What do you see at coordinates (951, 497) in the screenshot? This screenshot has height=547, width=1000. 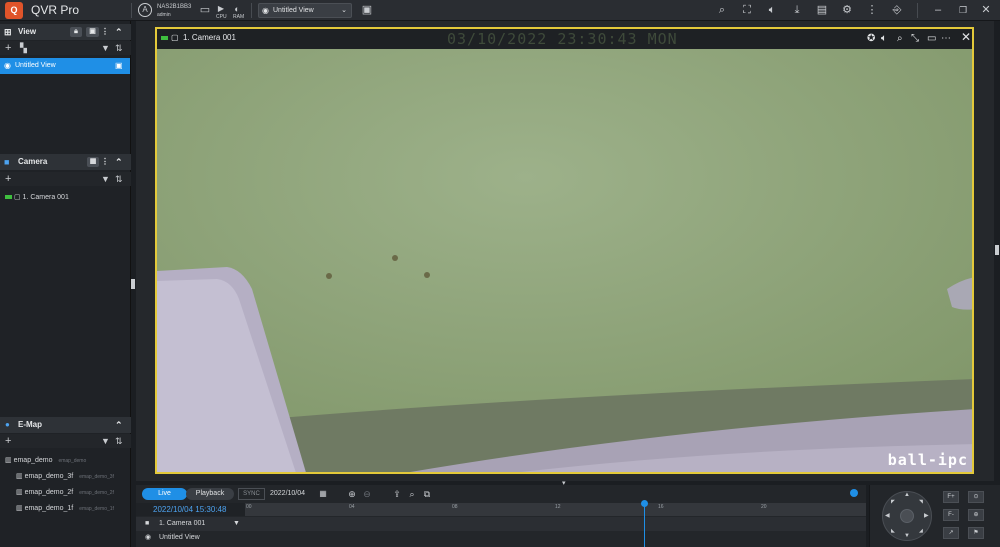 I see `focus-button: F+` at bounding box center [951, 497].